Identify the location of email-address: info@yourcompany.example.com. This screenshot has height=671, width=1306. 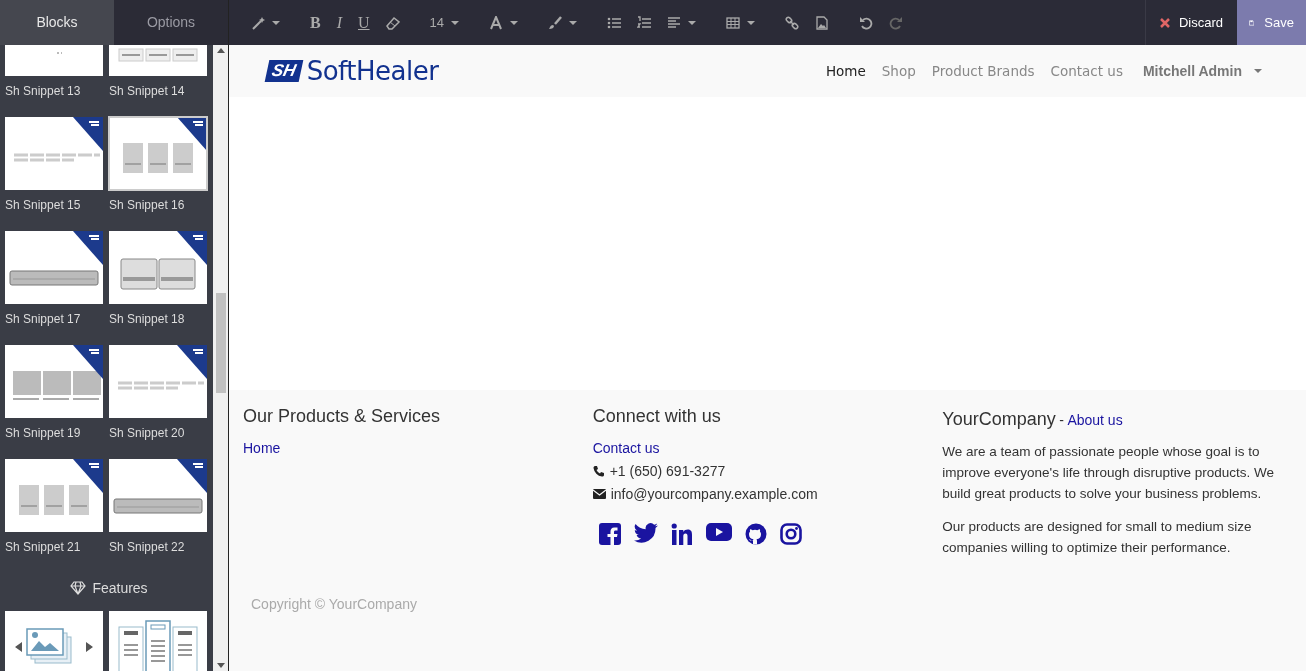
(714, 494).